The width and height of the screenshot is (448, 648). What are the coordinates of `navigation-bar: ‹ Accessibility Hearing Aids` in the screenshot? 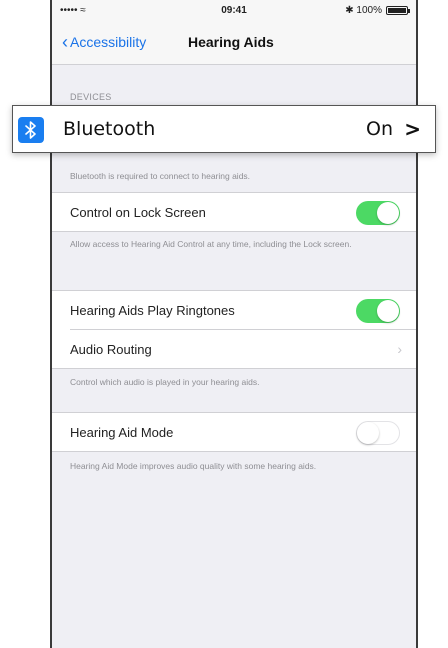 It's located at (234, 43).